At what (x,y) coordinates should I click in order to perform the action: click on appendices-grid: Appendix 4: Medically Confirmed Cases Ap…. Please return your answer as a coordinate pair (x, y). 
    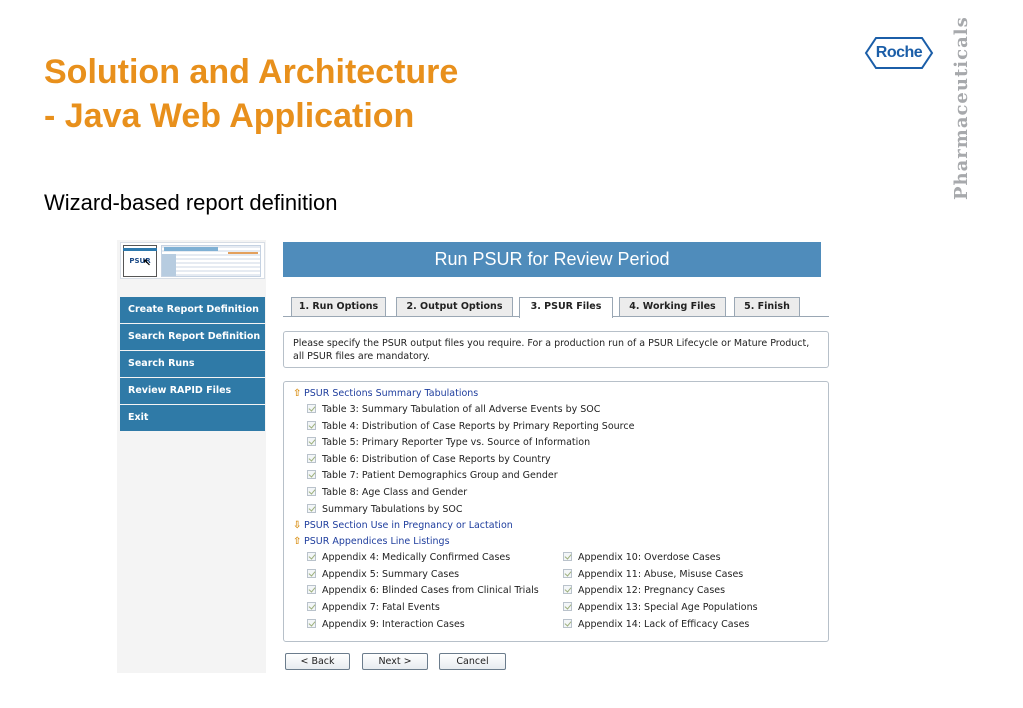
    Looking at the image, I should click on (560, 592).